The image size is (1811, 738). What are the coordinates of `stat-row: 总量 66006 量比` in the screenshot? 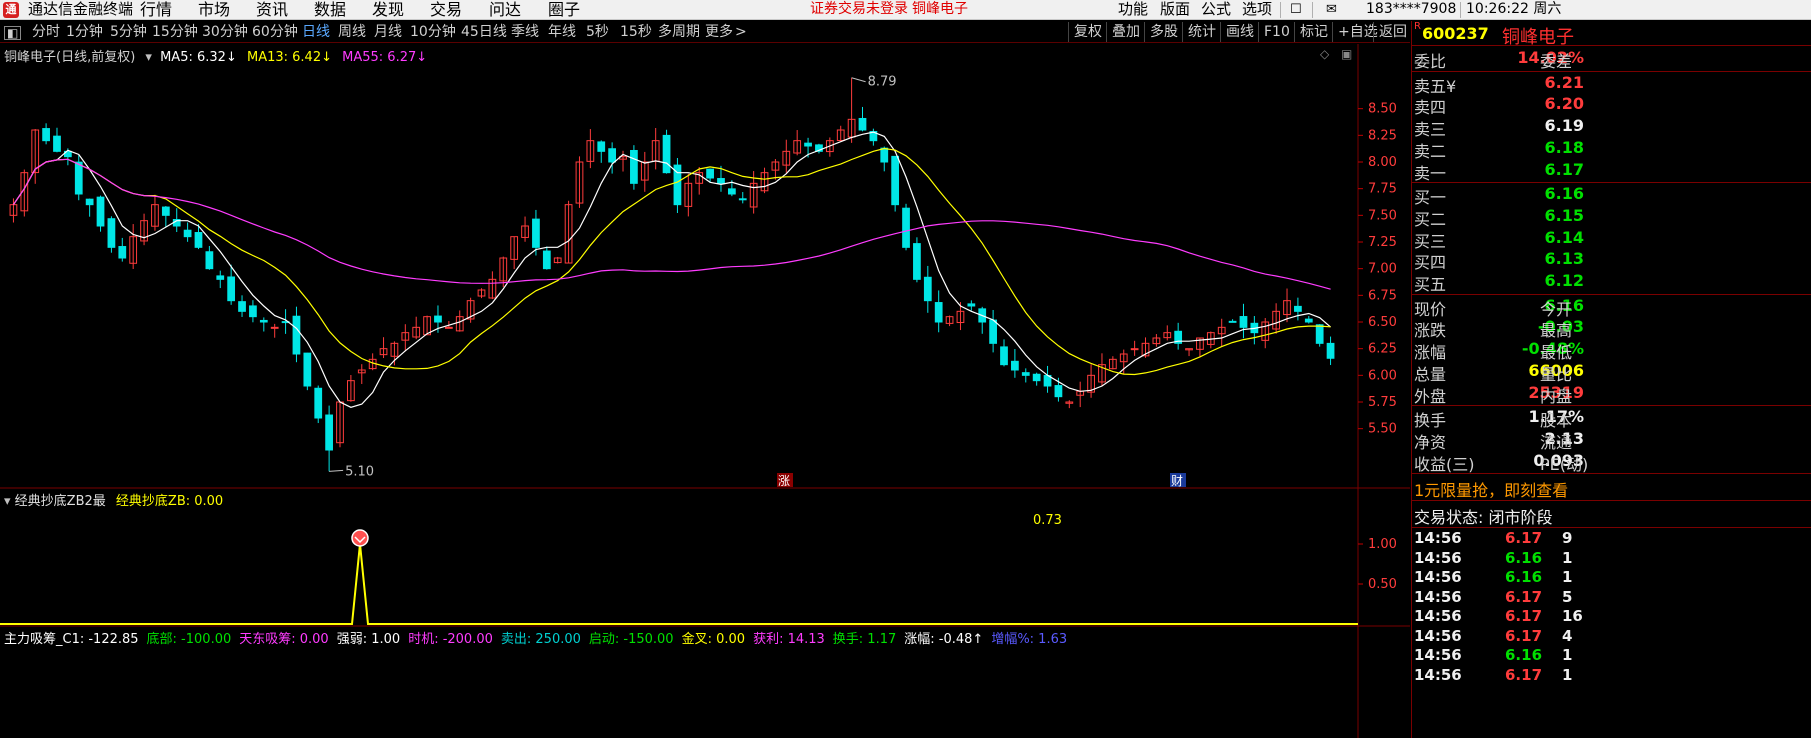 It's located at (1611, 372).